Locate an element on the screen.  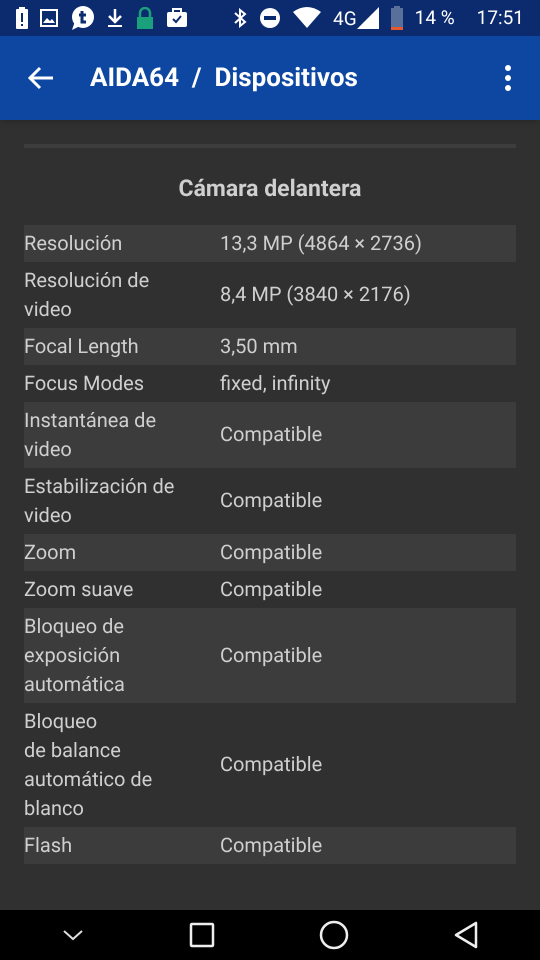
chevron-down-icon is located at coordinates (73, 935).